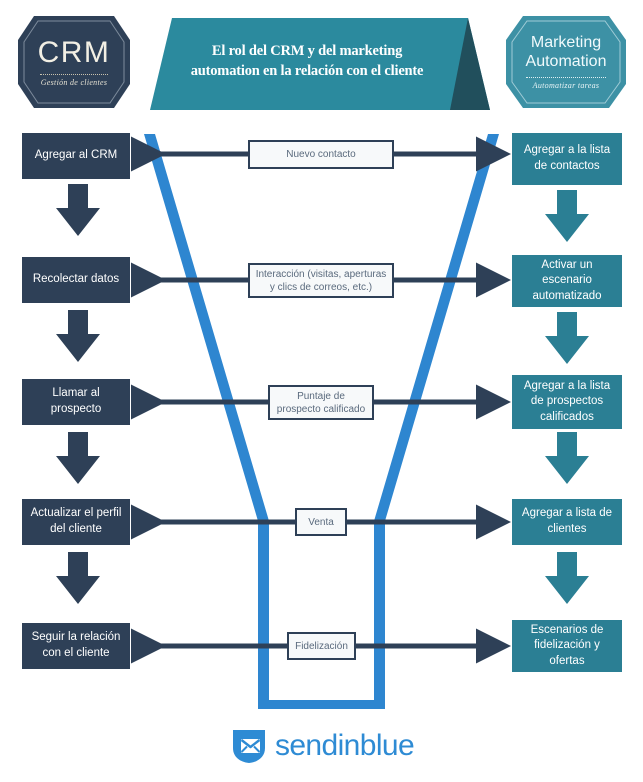 The width and height of the screenshot is (643, 782). I want to click on center-label-text: Puntaje de prospecto calificado, so click(321, 402).